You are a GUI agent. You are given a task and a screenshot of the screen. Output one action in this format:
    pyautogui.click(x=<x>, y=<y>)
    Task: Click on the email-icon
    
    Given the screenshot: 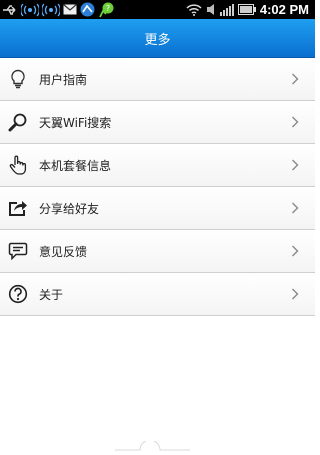 What is the action you would take?
    pyautogui.click(x=70, y=9)
    